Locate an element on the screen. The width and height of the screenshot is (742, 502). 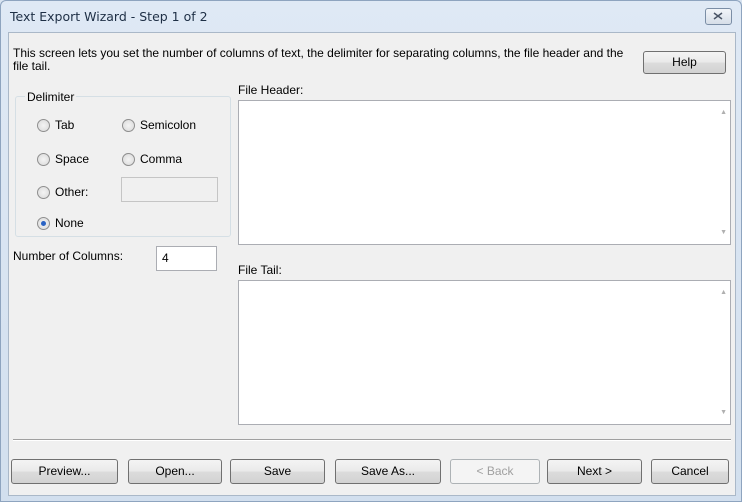
file-header-label: File Header: is located at coordinates (271, 90).